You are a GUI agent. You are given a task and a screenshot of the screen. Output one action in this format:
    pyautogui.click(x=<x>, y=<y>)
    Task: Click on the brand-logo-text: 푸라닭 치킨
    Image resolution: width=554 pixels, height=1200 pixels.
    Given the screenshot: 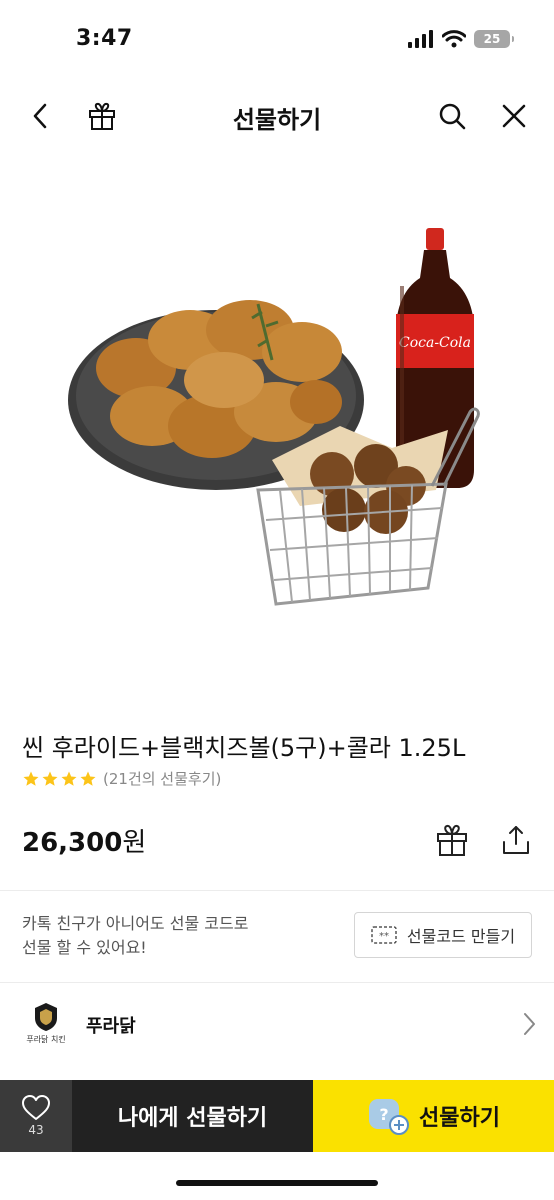 What is the action you would take?
    pyautogui.click(x=46, y=1039)
    